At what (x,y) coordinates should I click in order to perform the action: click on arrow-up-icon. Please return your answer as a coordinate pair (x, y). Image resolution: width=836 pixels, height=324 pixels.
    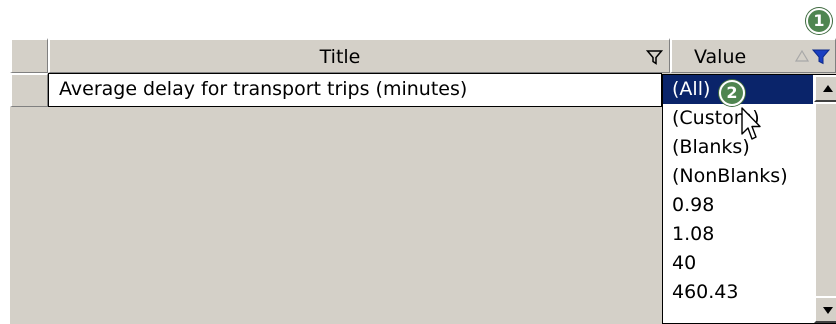
    Looking at the image, I should click on (828, 88).